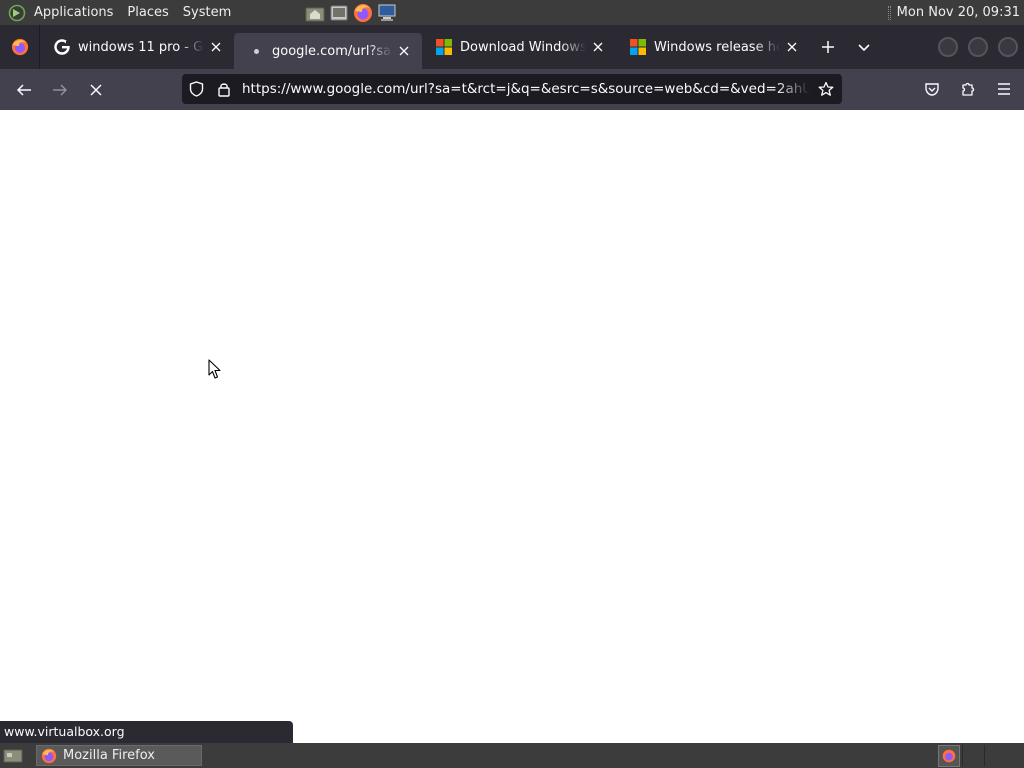  What do you see at coordinates (978, 47) in the screenshot?
I see `maximize-button` at bounding box center [978, 47].